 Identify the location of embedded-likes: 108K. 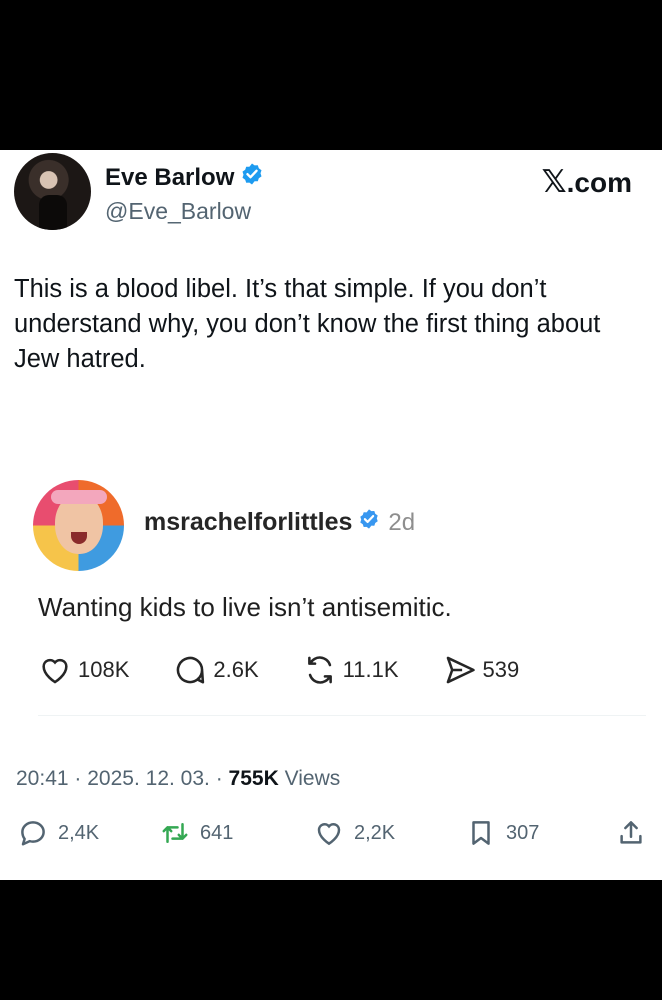
(83, 670).